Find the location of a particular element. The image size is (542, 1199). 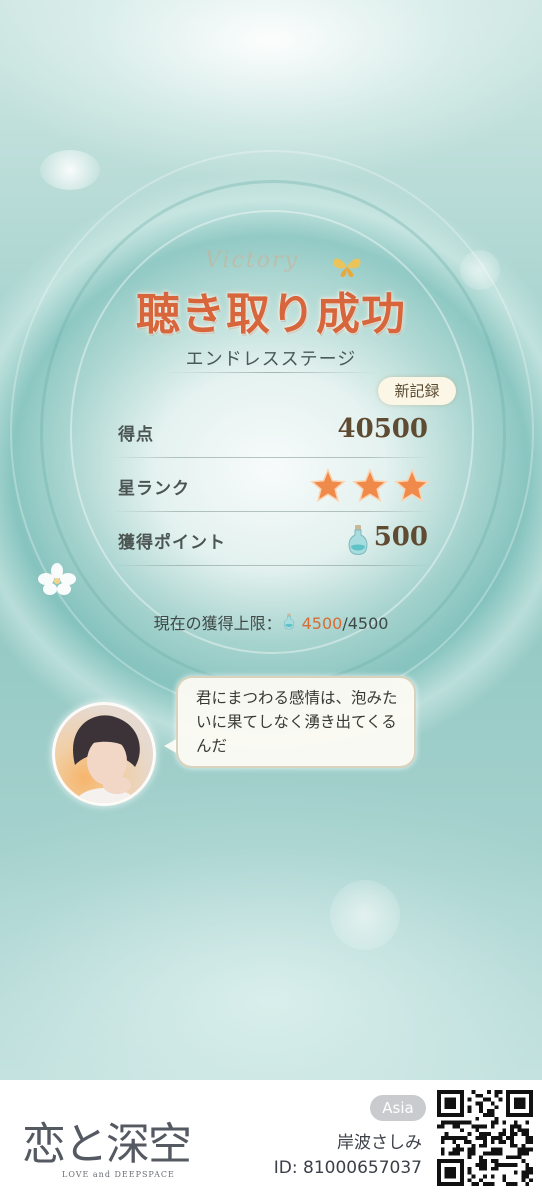

score-label: 得点 is located at coordinates (136, 435).